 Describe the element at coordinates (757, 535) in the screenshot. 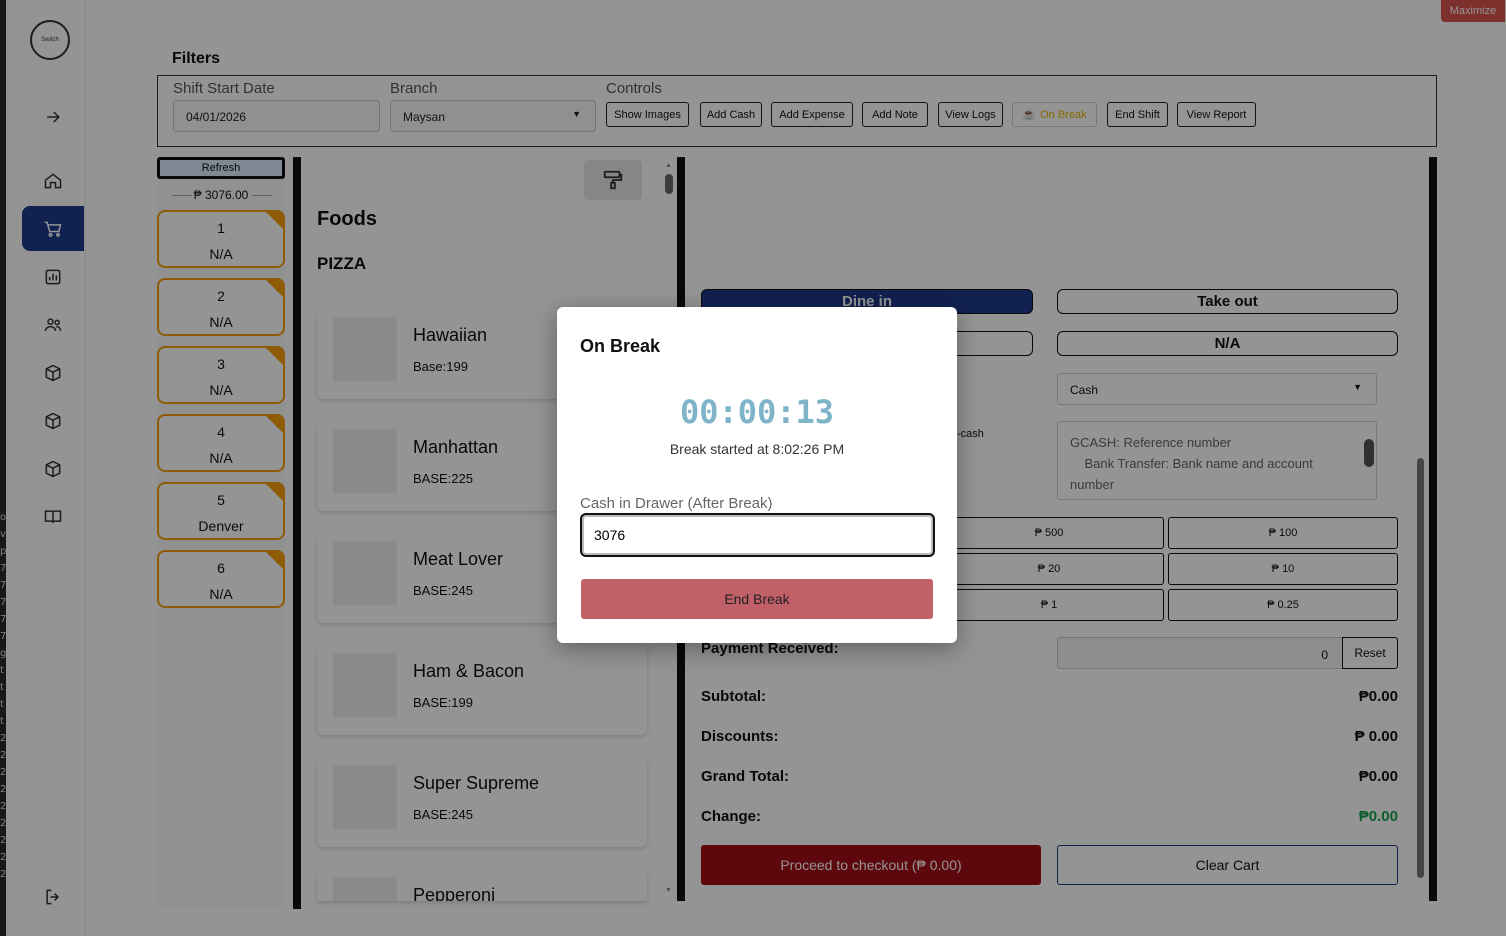

I see `cash-in-drawer-input` at that location.